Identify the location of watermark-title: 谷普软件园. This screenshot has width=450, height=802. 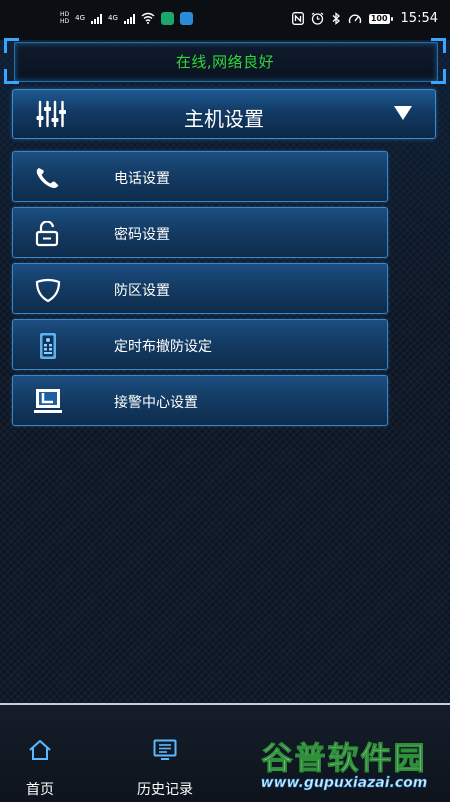
(344, 759).